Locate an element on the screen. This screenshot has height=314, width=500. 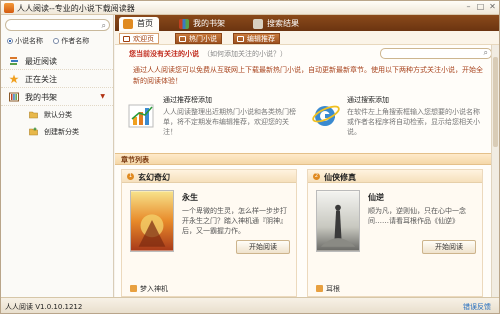
error-feedback-link: 错误反馈 is located at coordinates (477, 307).